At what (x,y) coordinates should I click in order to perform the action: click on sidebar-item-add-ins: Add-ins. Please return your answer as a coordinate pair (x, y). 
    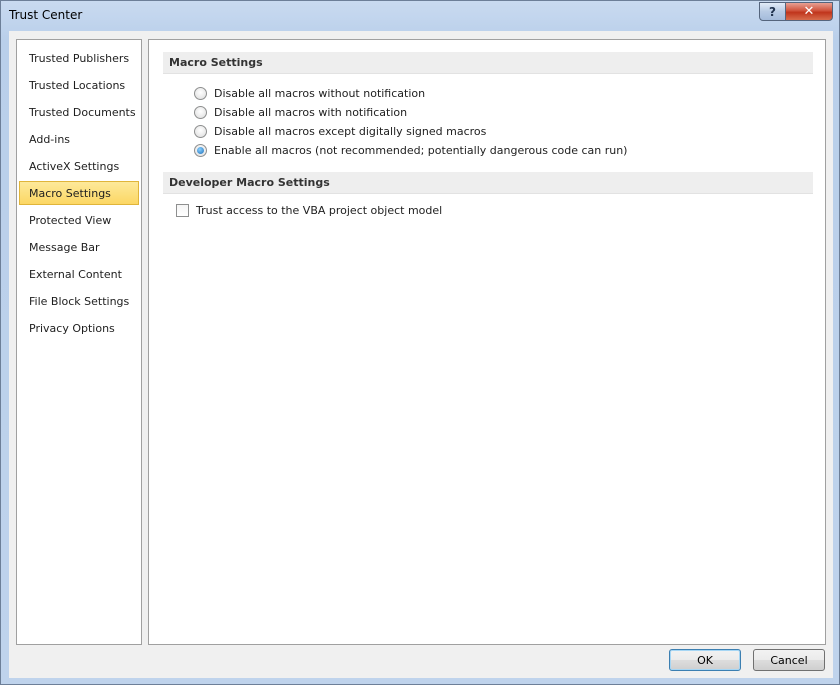
    Looking at the image, I should click on (79, 139).